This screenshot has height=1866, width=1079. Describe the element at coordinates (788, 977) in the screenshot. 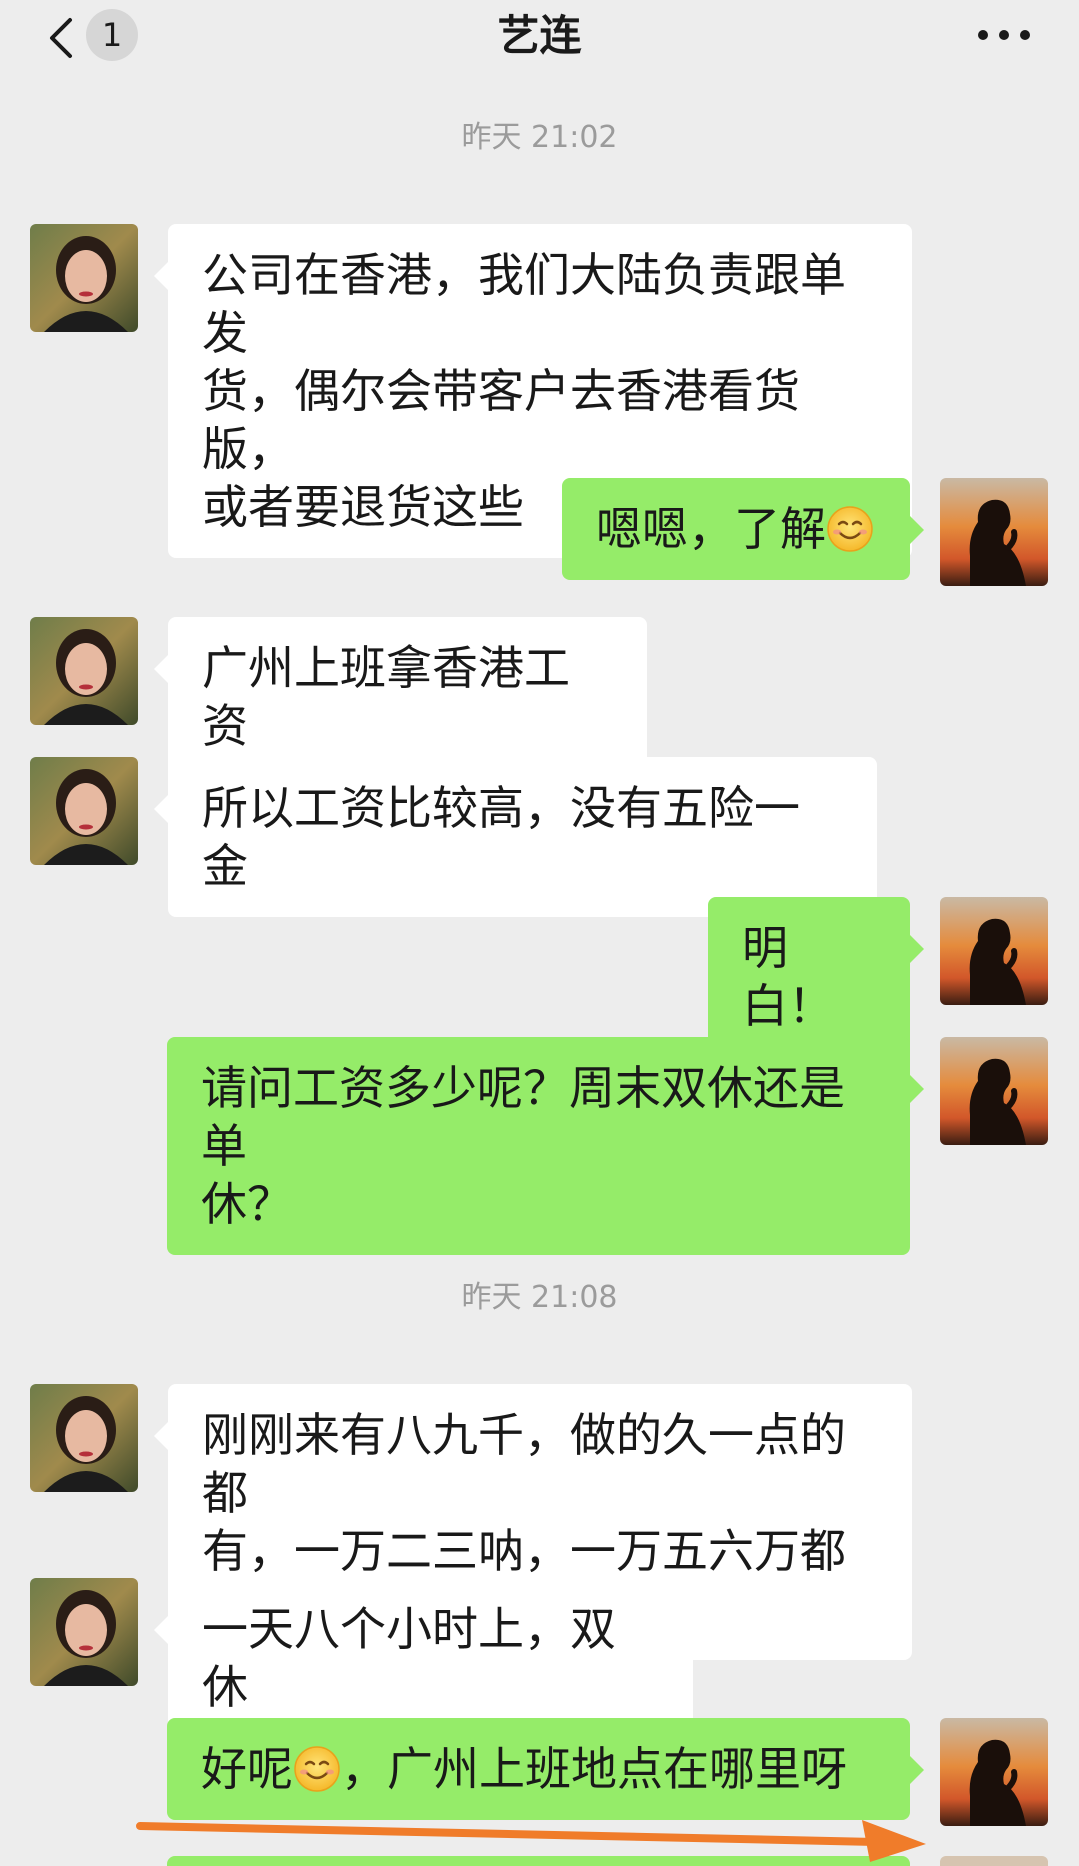

I see `message-text: 明白！` at that location.